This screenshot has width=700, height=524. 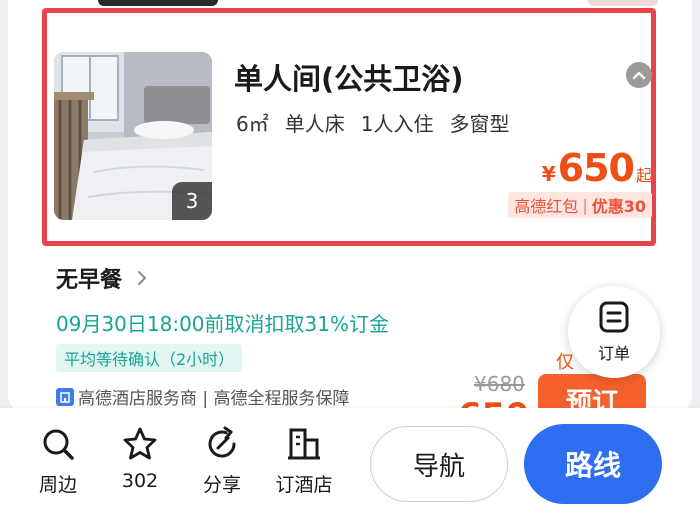 I want to click on search-icon, so click(x=58, y=444).